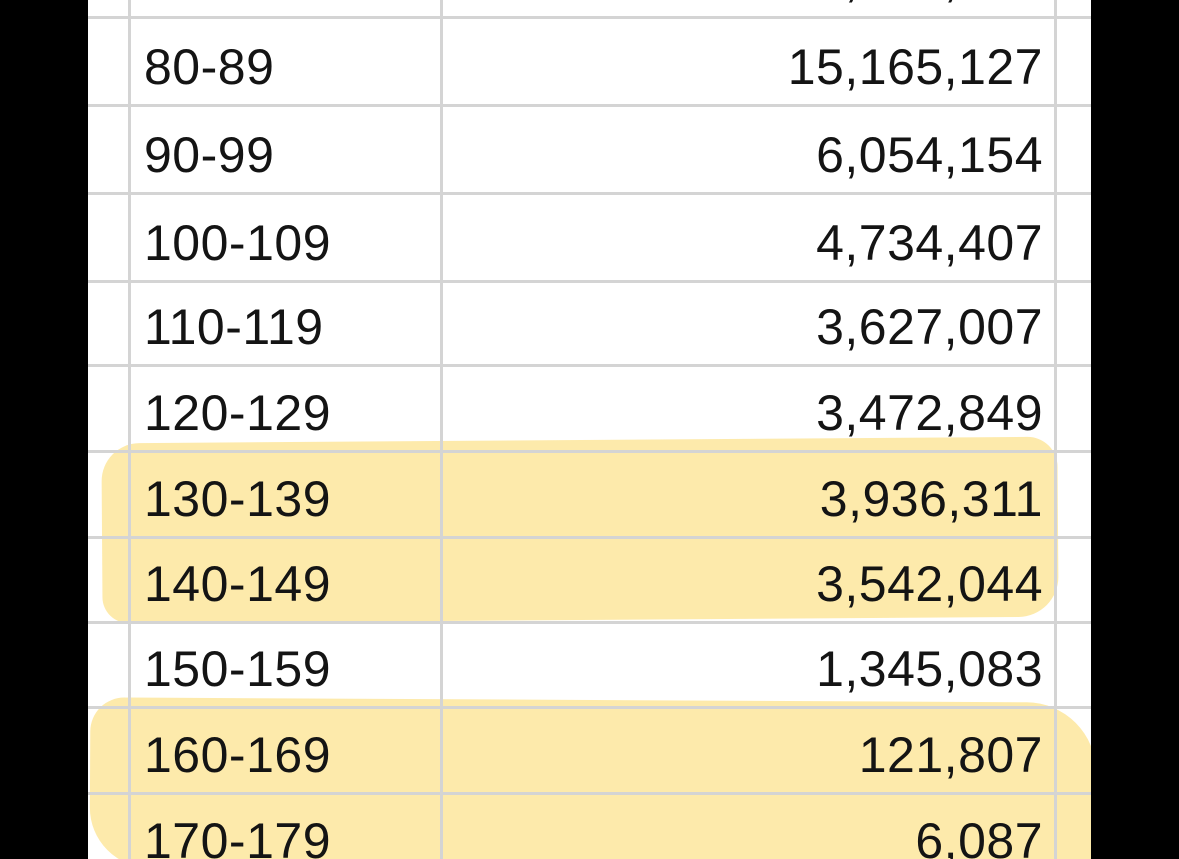 The width and height of the screenshot is (1179, 859). What do you see at coordinates (237, 584) in the screenshot?
I see `range-cell: 140-149` at bounding box center [237, 584].